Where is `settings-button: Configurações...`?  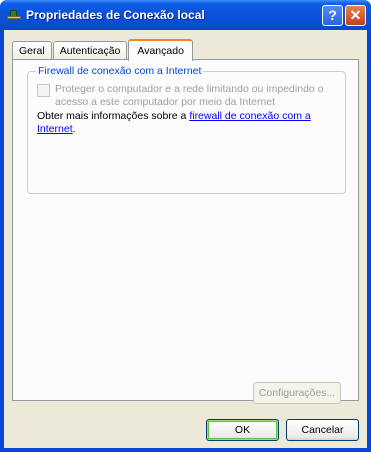 settings-button: Configurações... is located at coordinates (297, 393).